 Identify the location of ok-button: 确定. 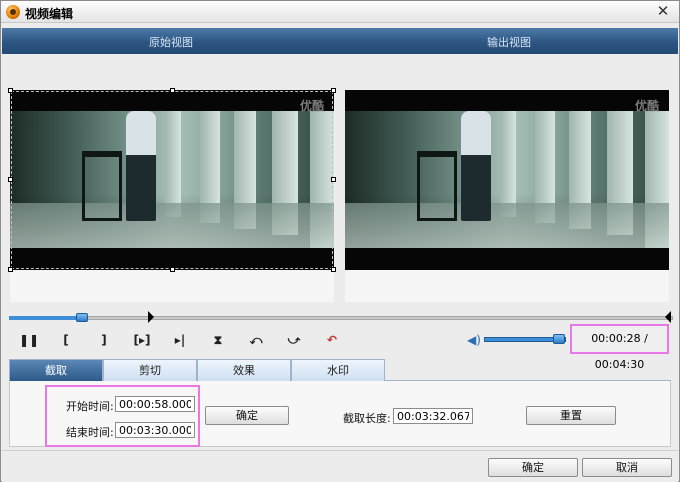
(533, 467).